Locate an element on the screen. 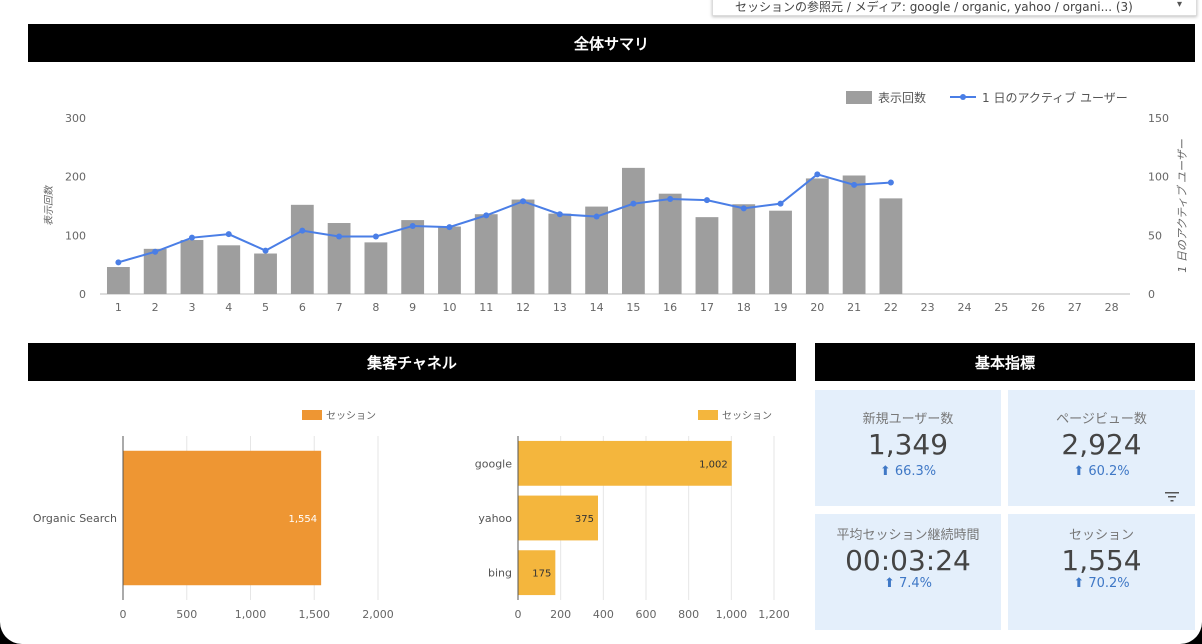 The height and width of the screenshot is (644, 1202). kpi-label: 新規ユーザー数 is located at coordinates (908, 419).